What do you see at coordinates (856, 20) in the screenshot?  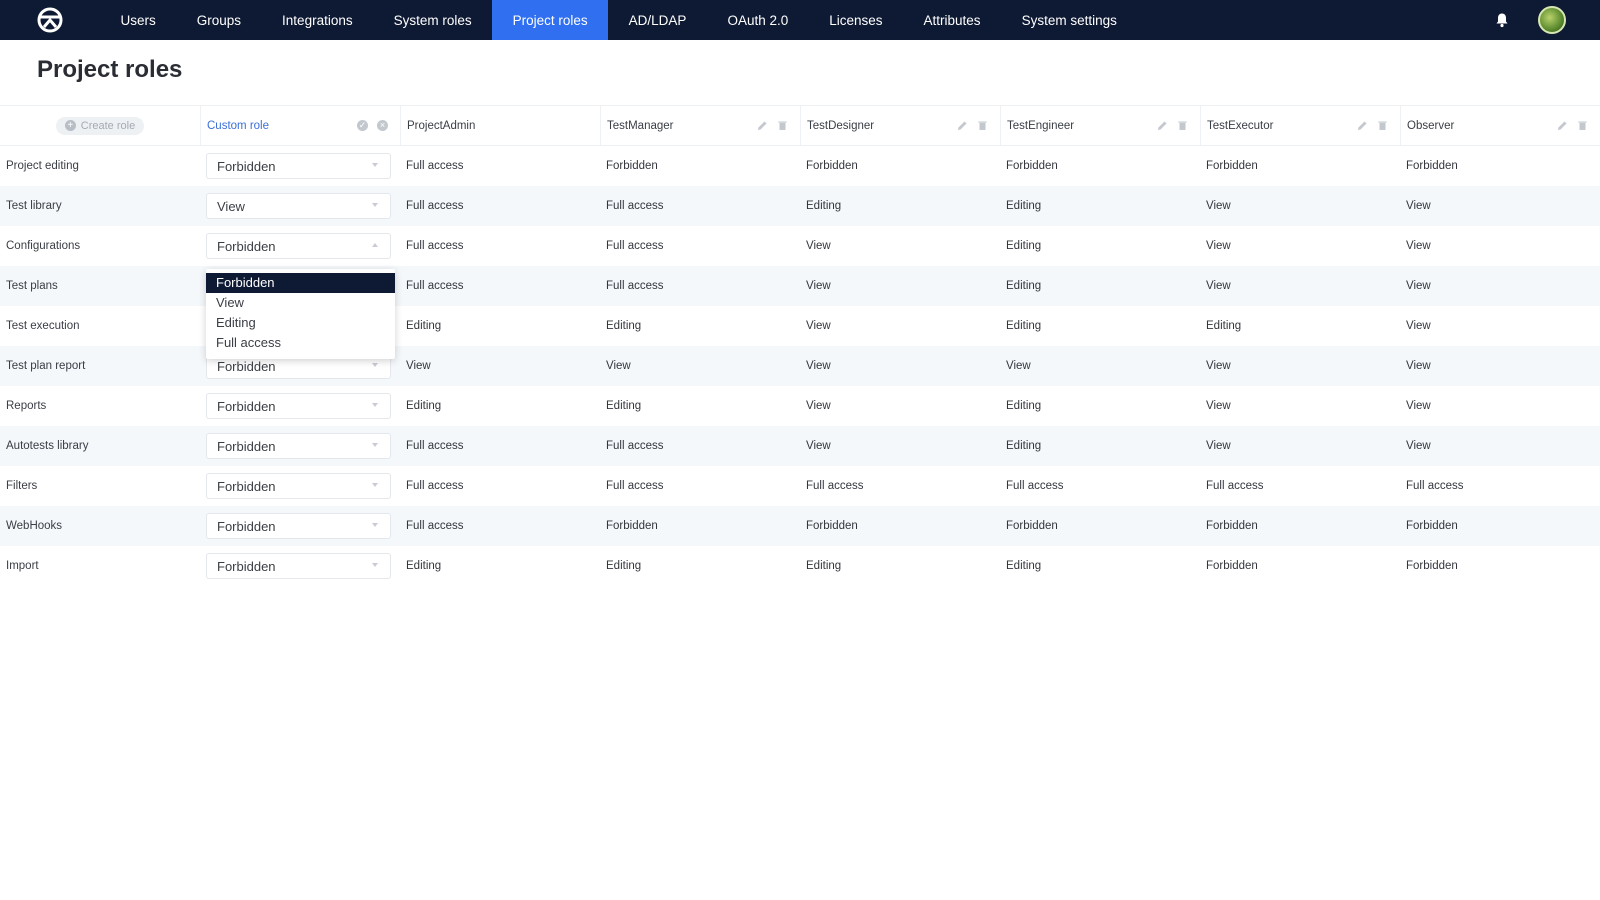 I see `nav-tab-licenses: Licenses` at bounding box center [856, 20].